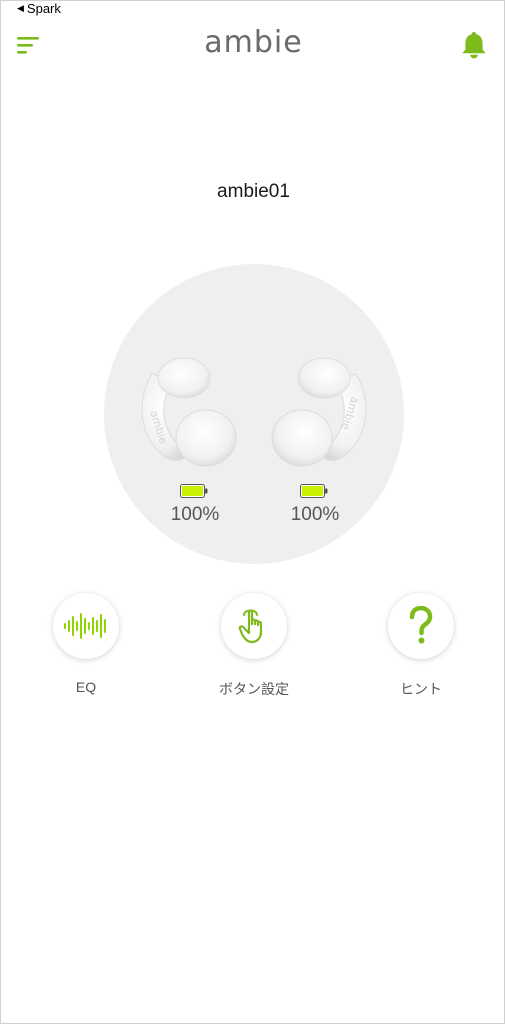 Image resolution: width=505 pixels, height=1024 pixels. I want to click on right-battery-icon, so click(314, 491).